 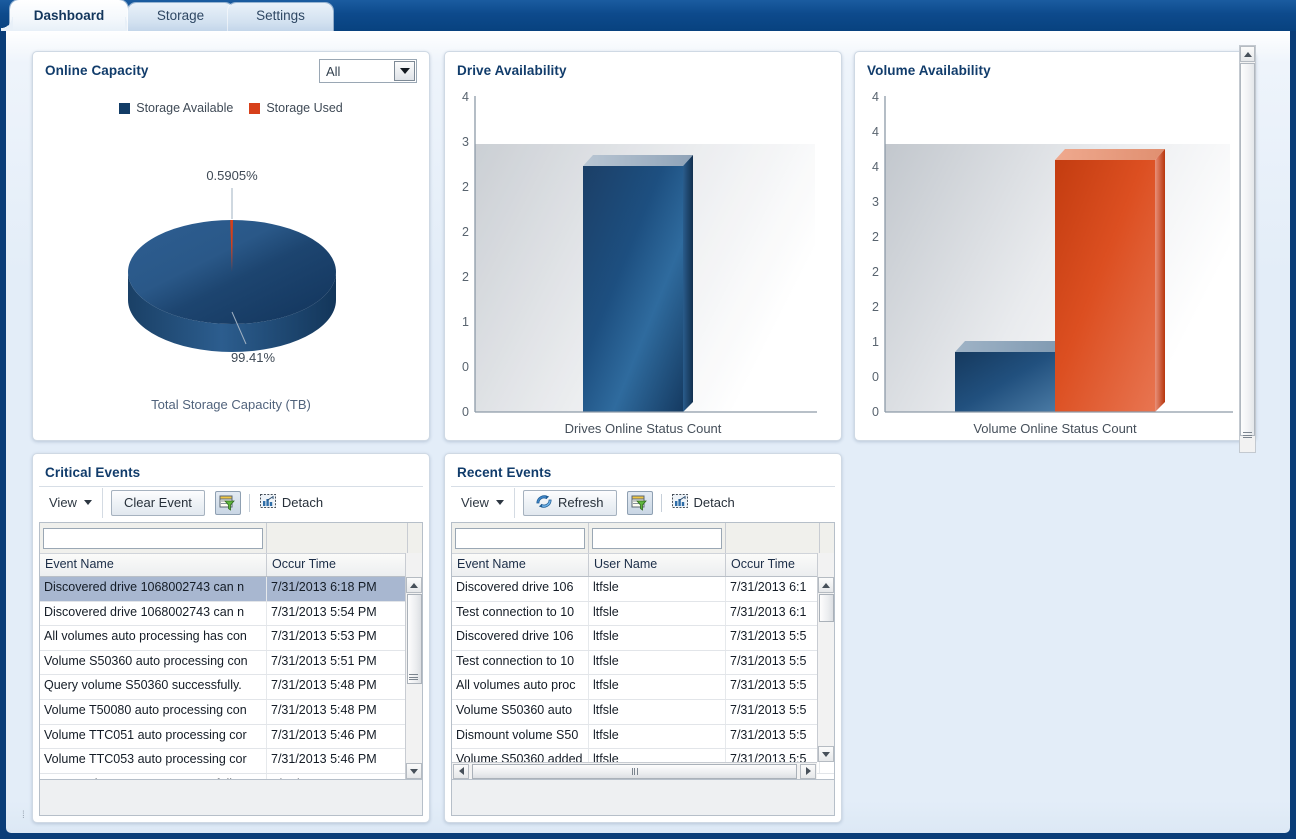 I want to click on cell-occur-time: 7/31/2013 5:46 PM, so click(x=337, y=736).